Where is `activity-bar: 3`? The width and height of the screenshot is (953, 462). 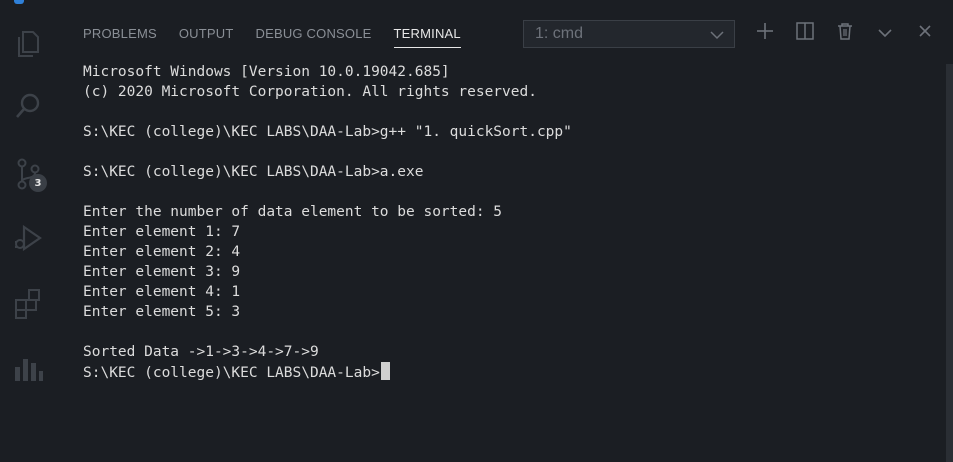
activity-bar: 3 is located at coordinates (28, 231).